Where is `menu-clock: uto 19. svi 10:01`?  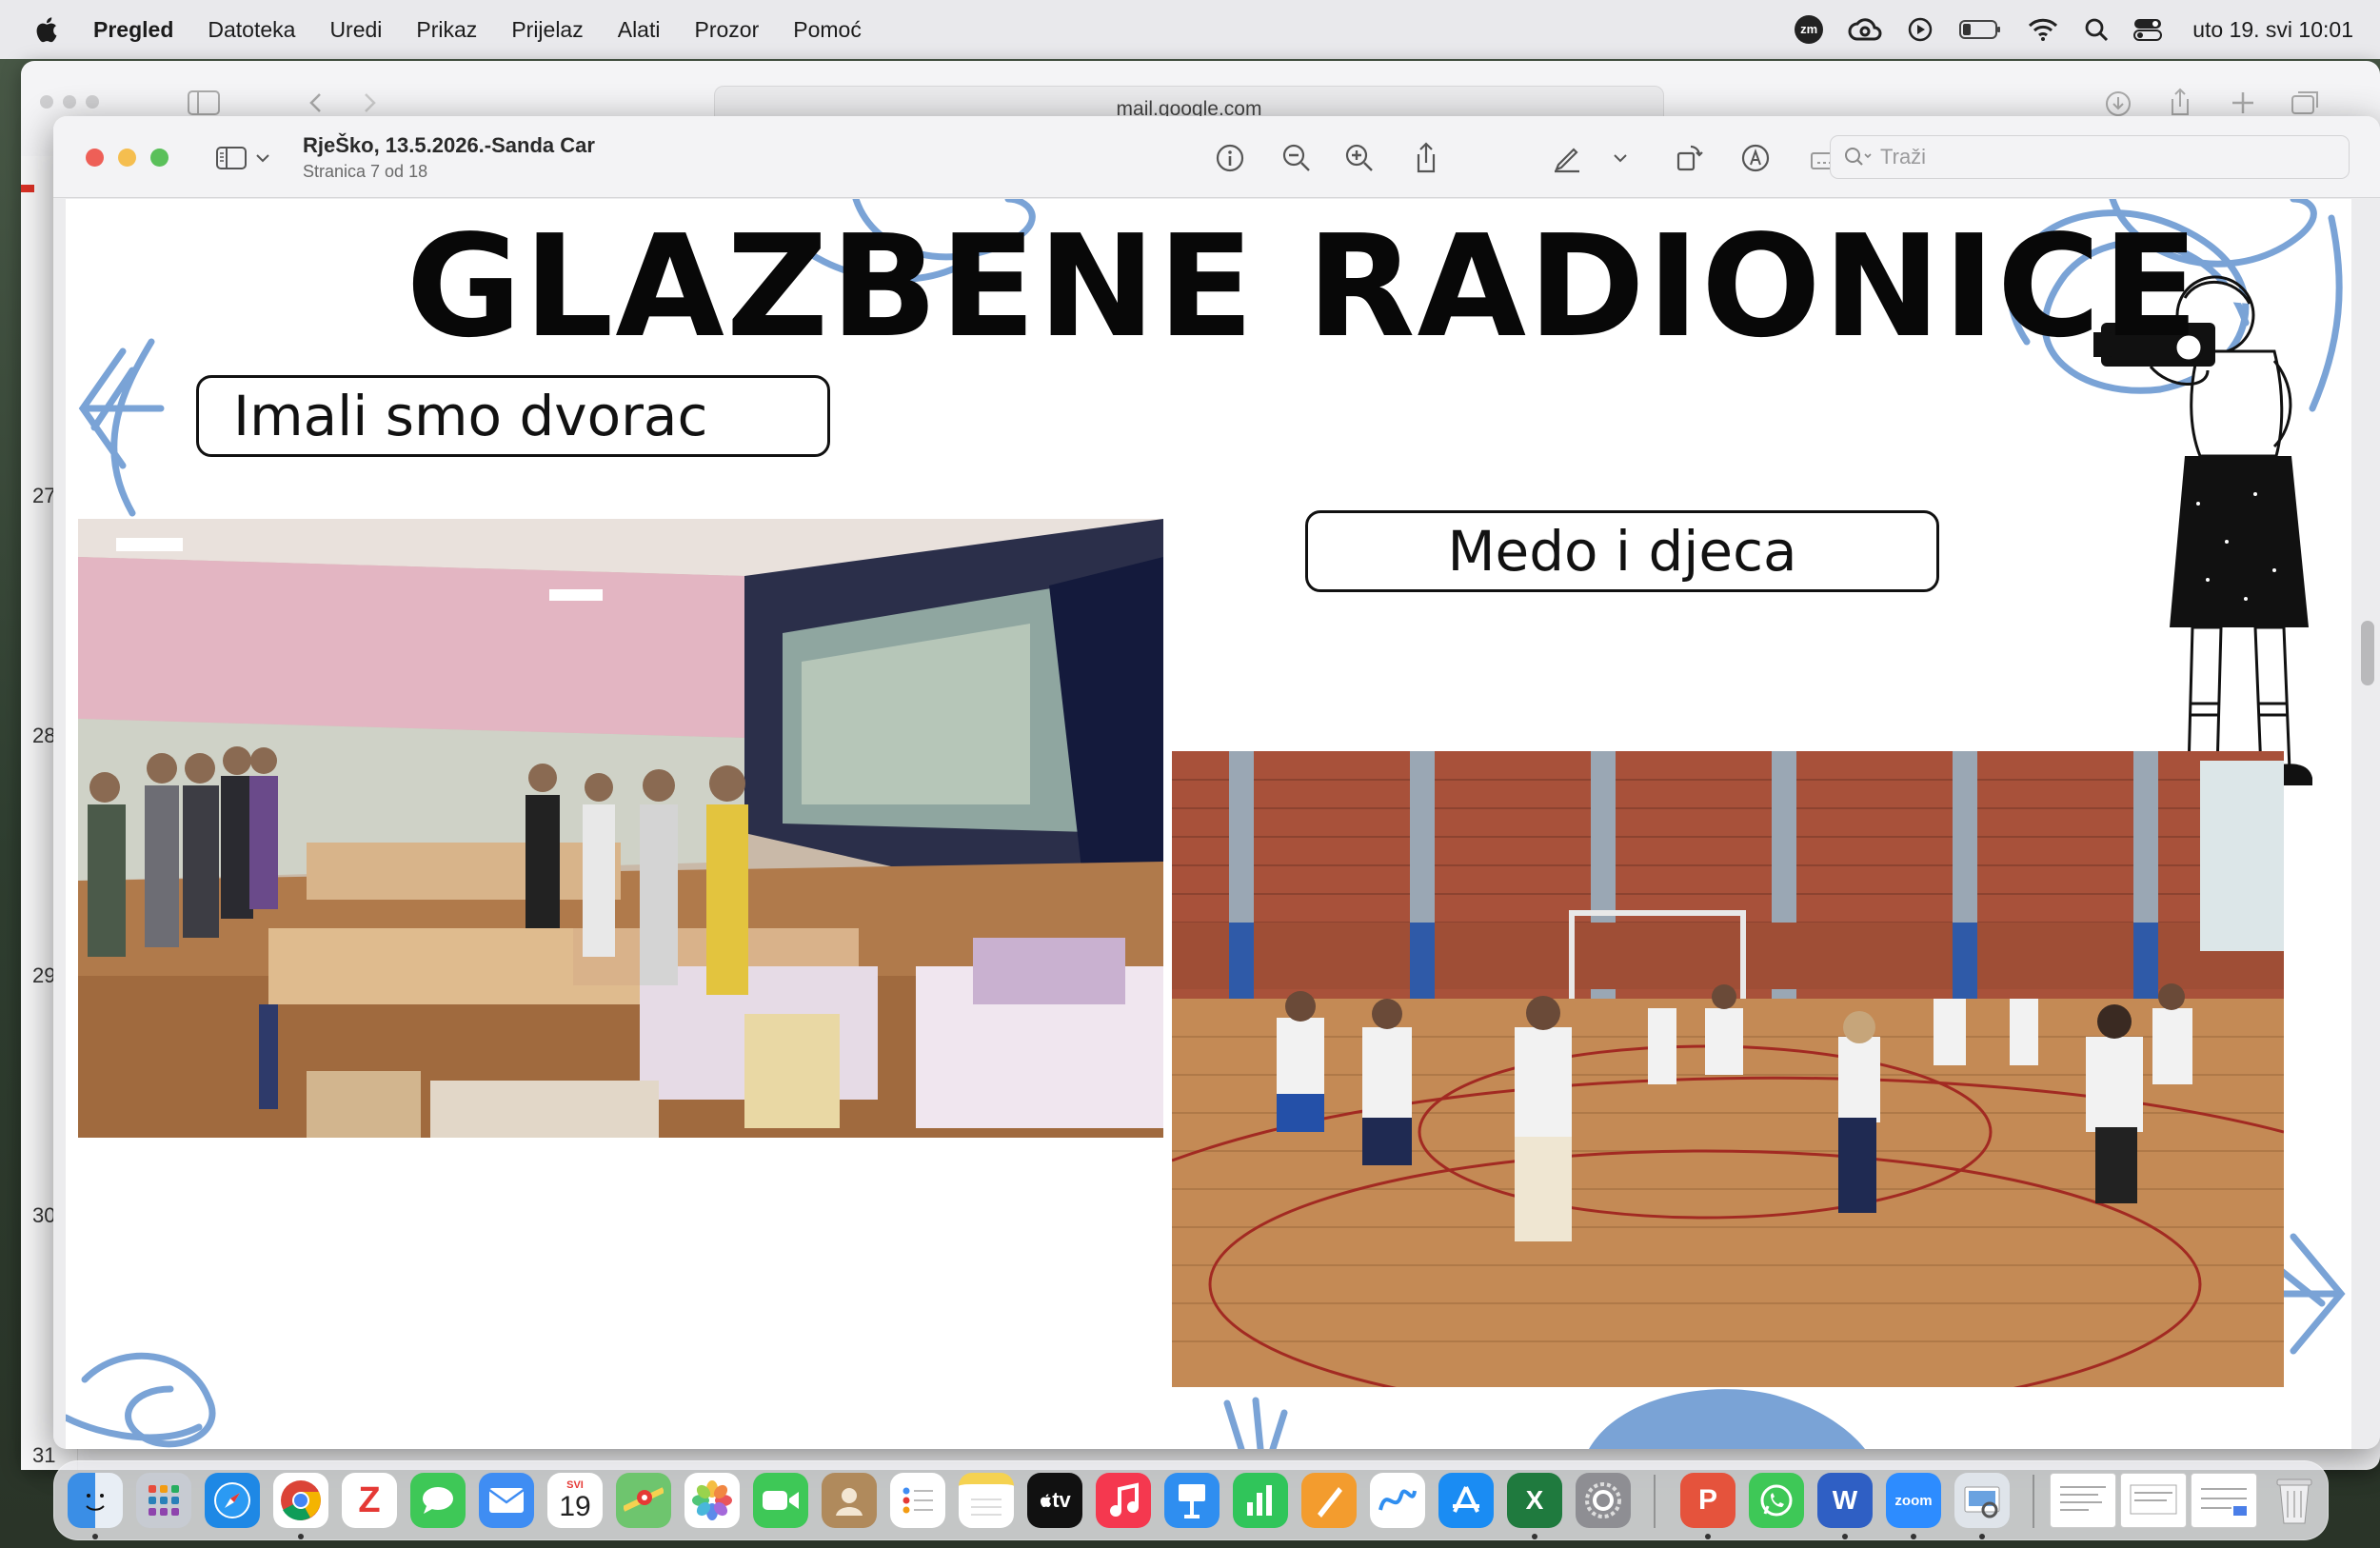 menu-clock: uto 19. svi 10:01 is located at coordinates (2272, 30).